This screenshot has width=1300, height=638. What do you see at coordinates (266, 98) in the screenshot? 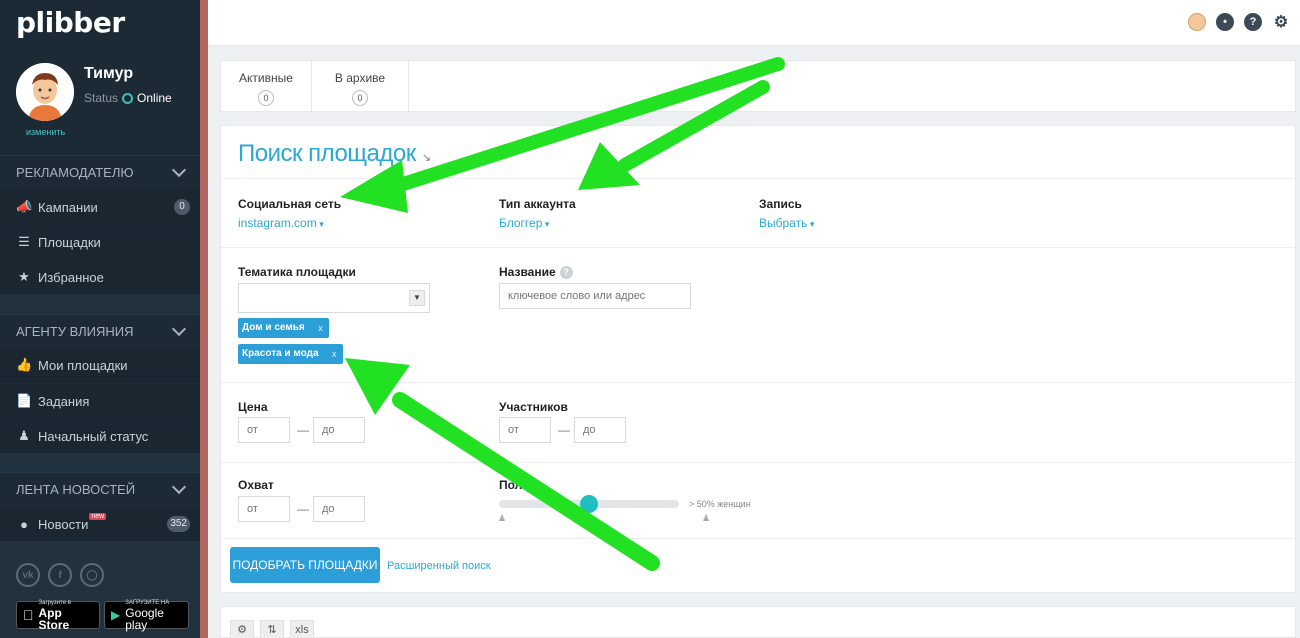
I see `tab-count: 0` at bounding box center [266, 98].